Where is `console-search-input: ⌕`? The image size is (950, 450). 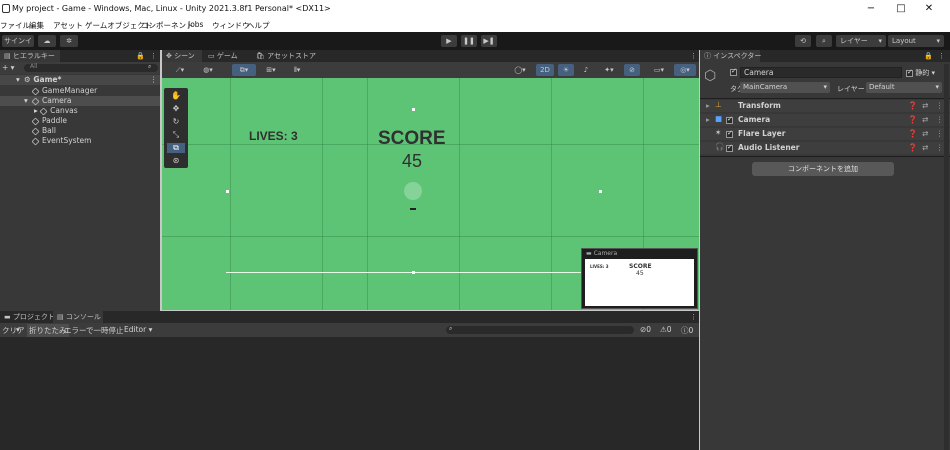
console-search-input: ⌕ is located at coordinates (540, 329).